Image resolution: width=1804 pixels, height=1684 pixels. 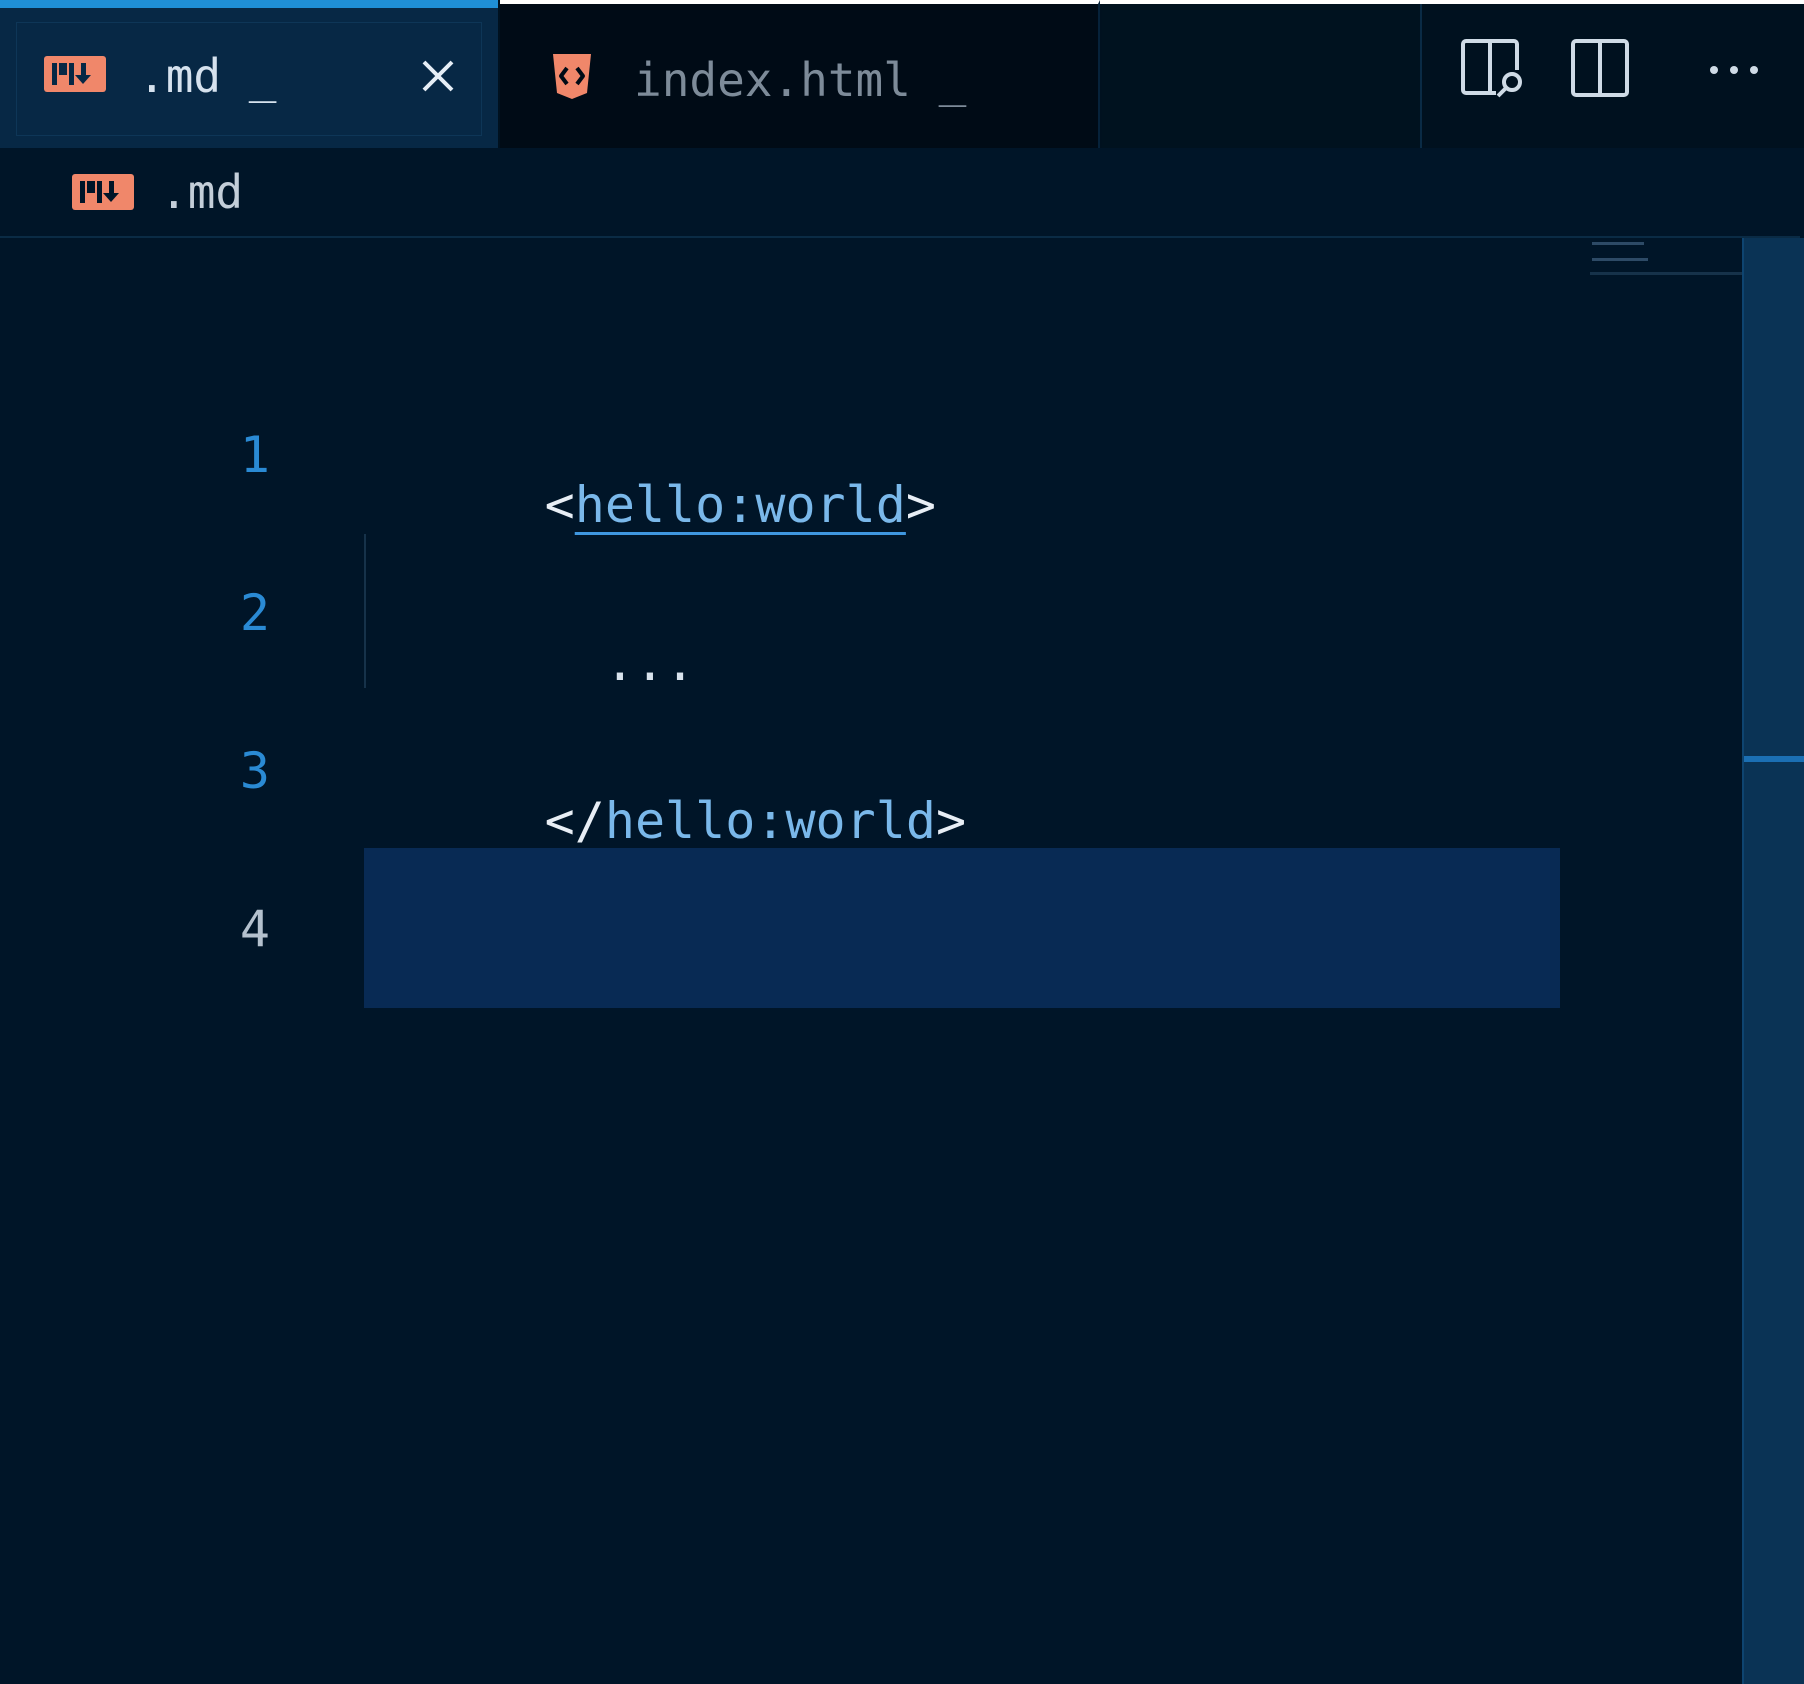 What do you see at coordinates (1734, 70) in the screenshot?
I see `more-actions-icon` at bounding box center [1734, 70].